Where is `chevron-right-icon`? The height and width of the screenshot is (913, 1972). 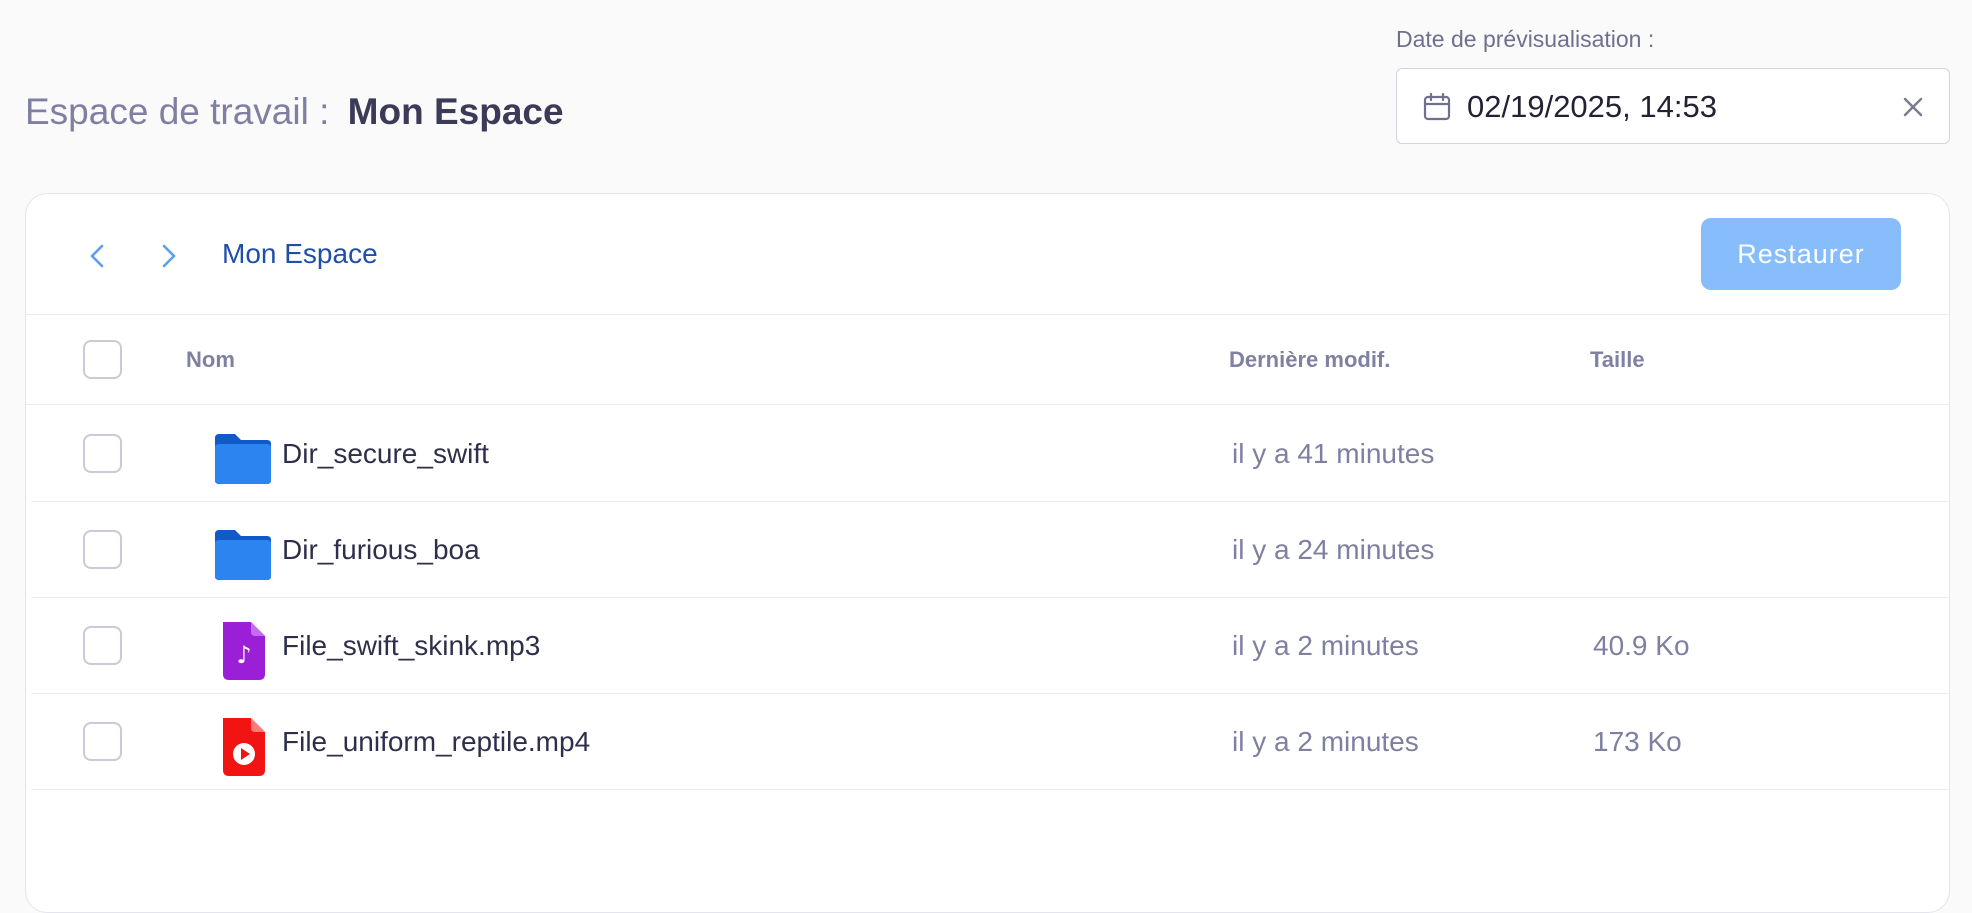 chevron-right-icon is located at coordinates (168, 256).